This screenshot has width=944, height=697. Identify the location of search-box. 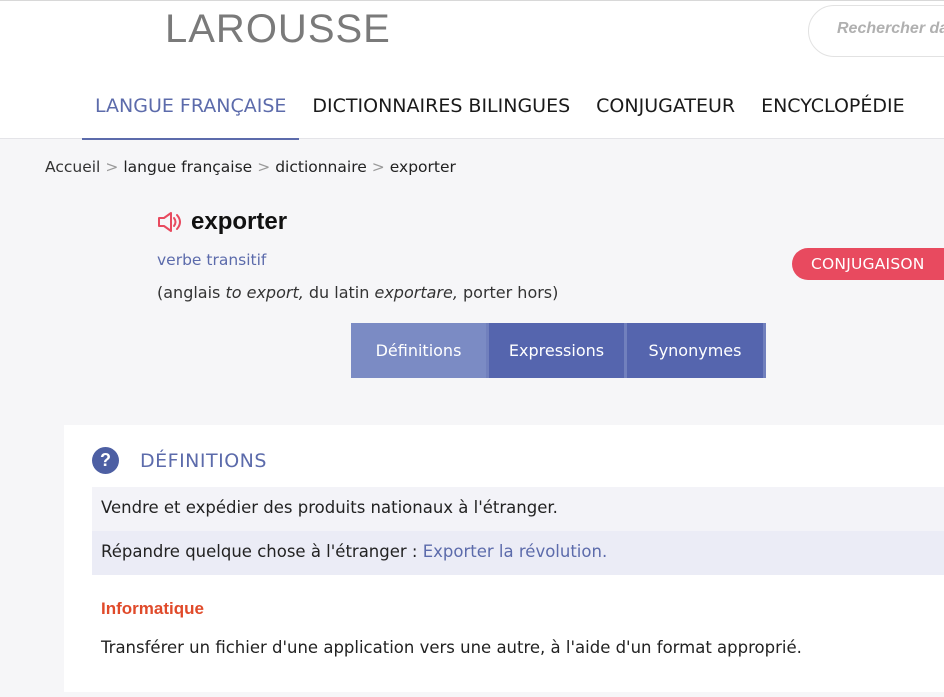
(876, 31).